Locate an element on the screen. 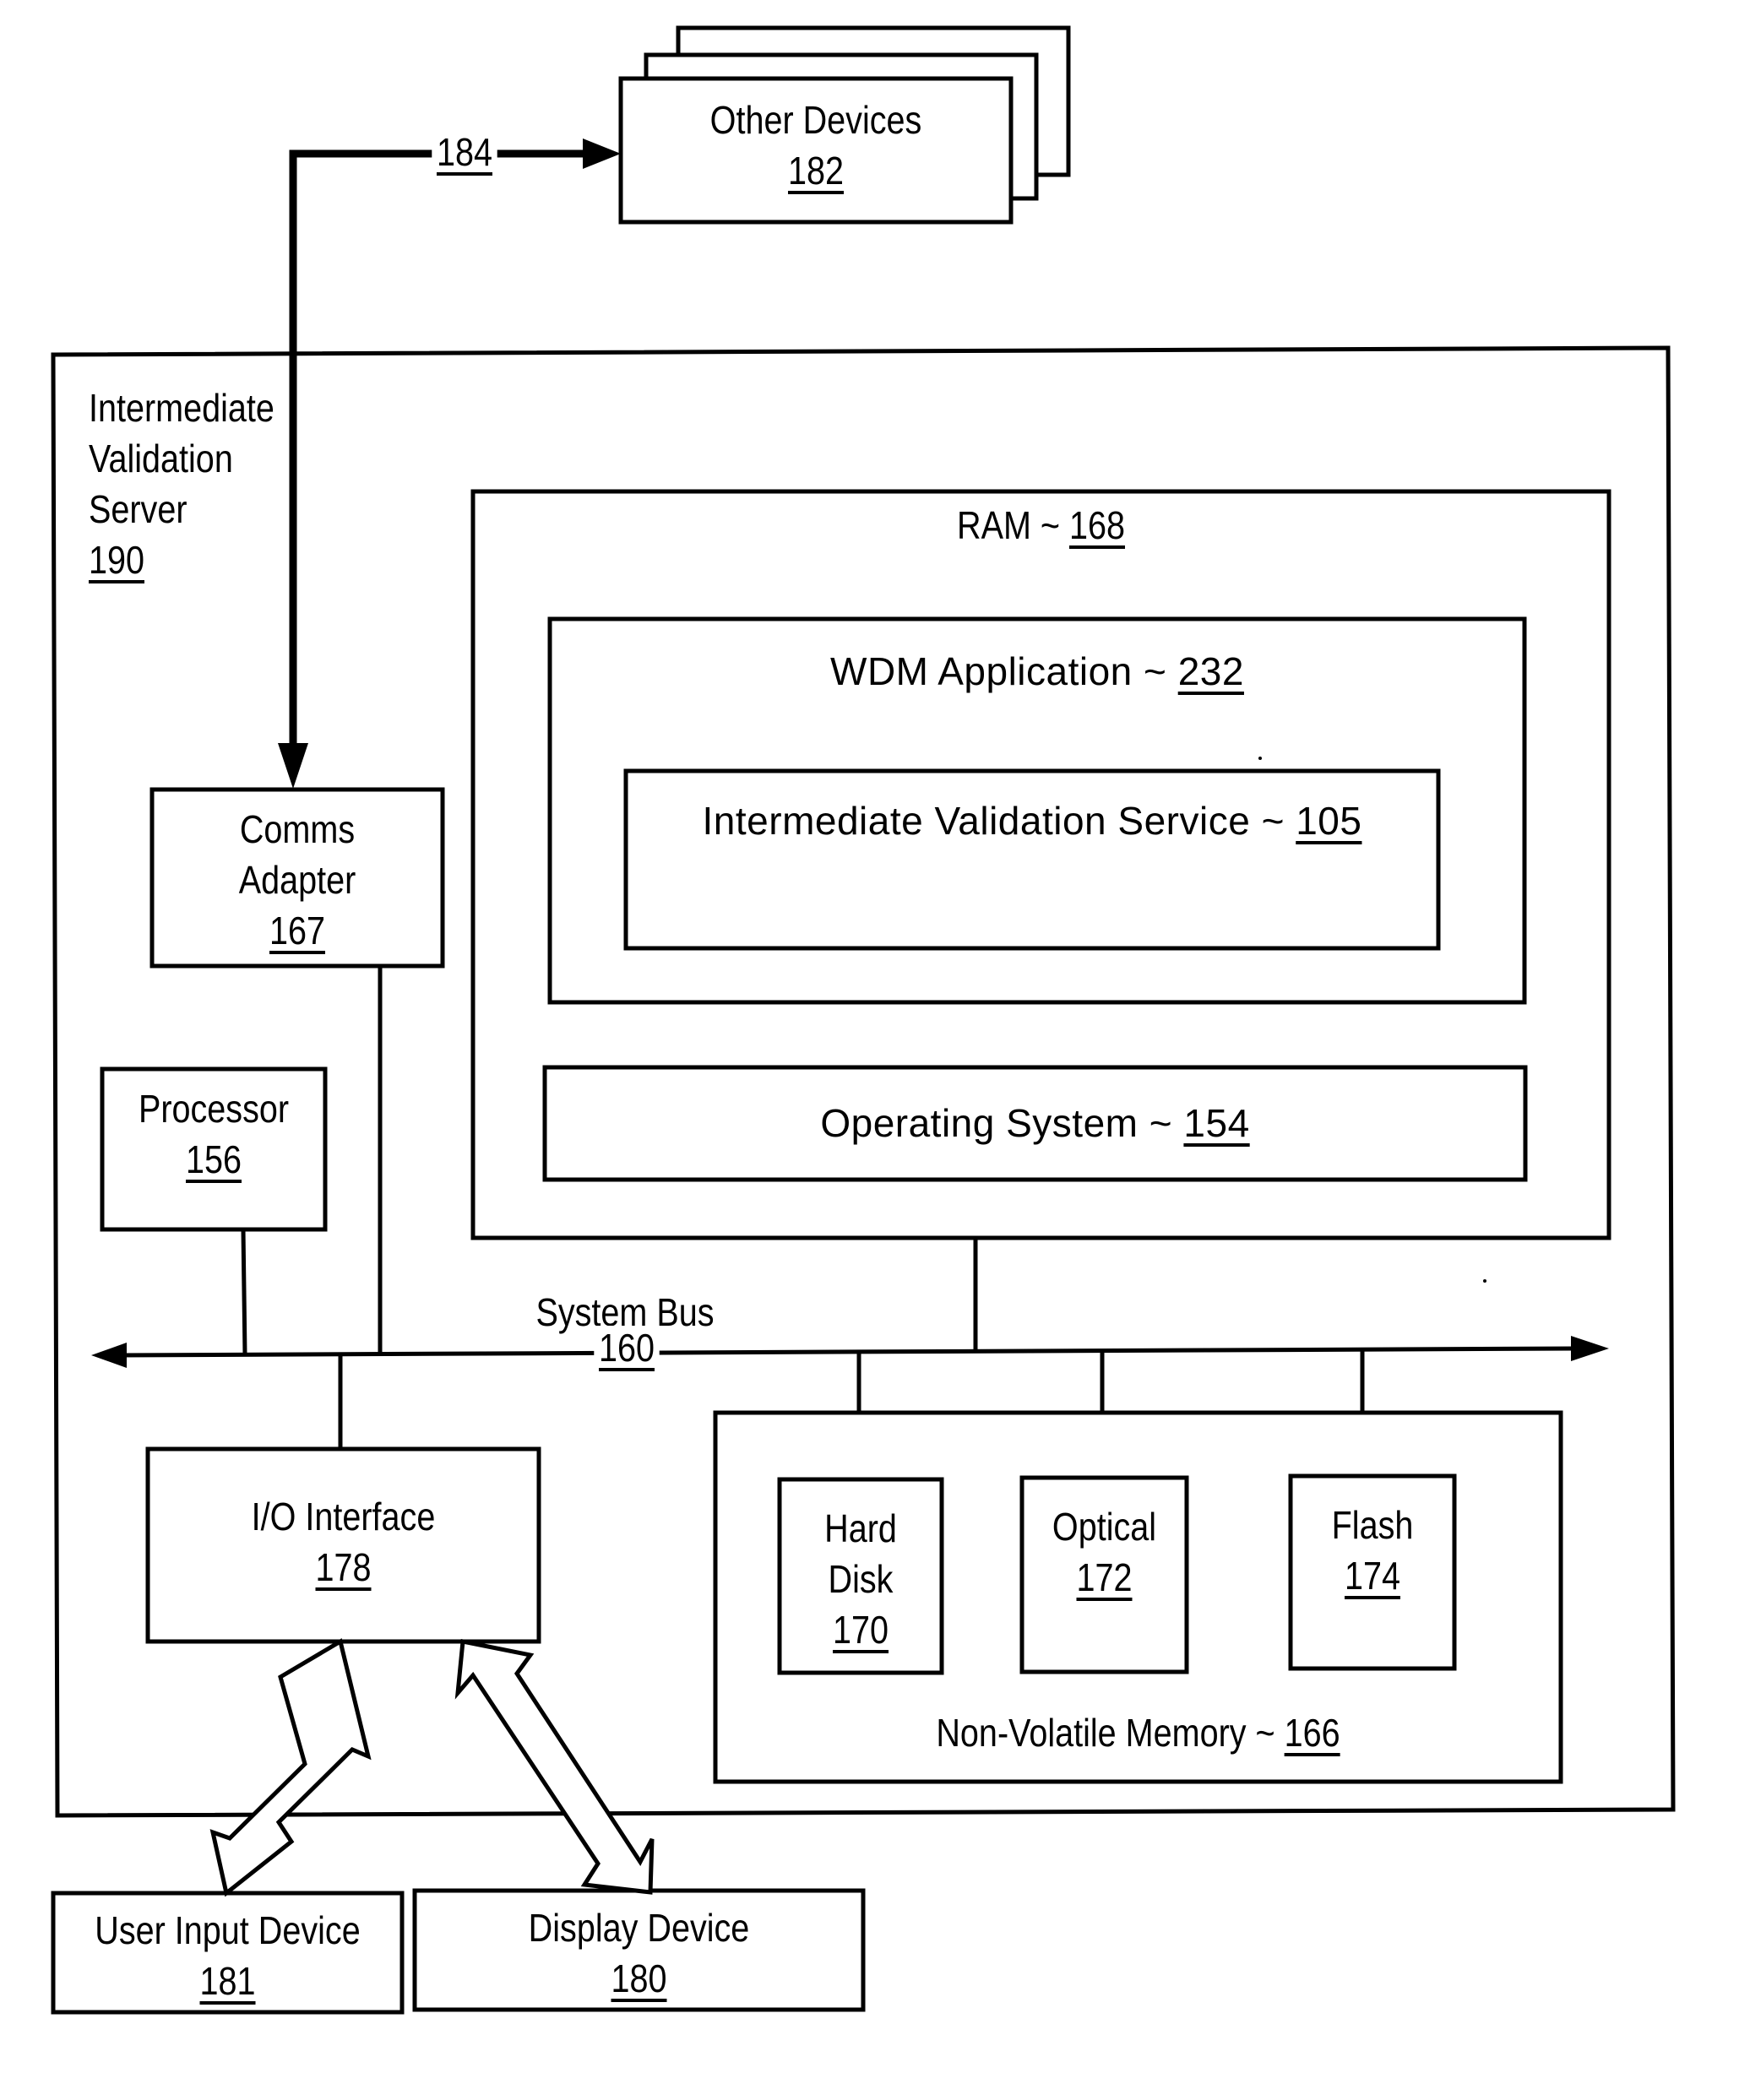 This screenshot has width=1750, height=2100. io-interface-name: I/O Interface is located at coordinates (343, 1517).